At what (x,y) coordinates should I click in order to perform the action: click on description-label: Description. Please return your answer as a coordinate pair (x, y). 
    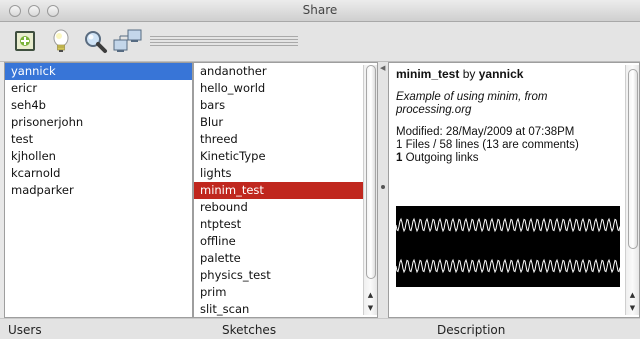
    Looking at the image, I should click on (471, 330).